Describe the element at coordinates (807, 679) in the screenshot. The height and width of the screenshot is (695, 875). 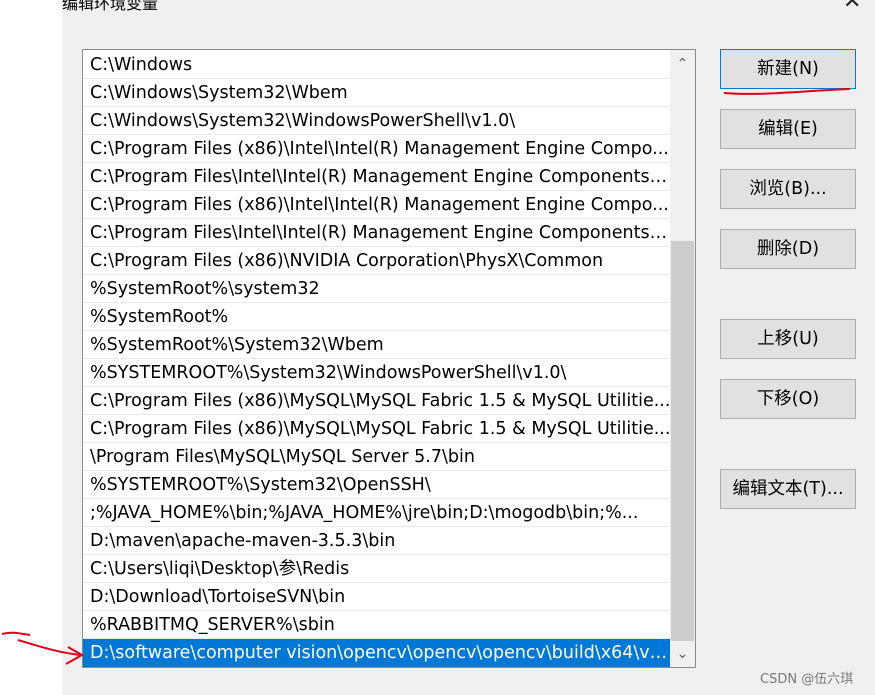
I see `watermark: CSDN @伍六琪` at that location.